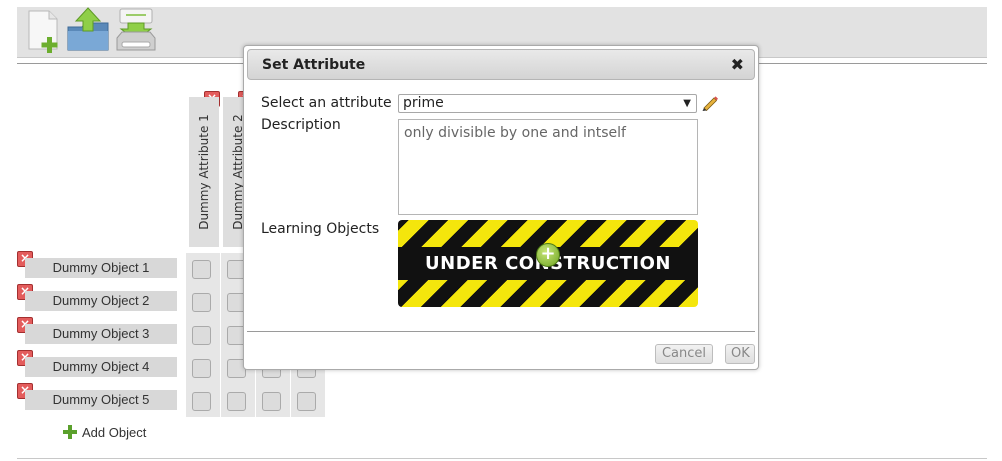 The height and width of the screenshot is (461, 1002). I want to click on close-icon: ✖, so click(737, 64).